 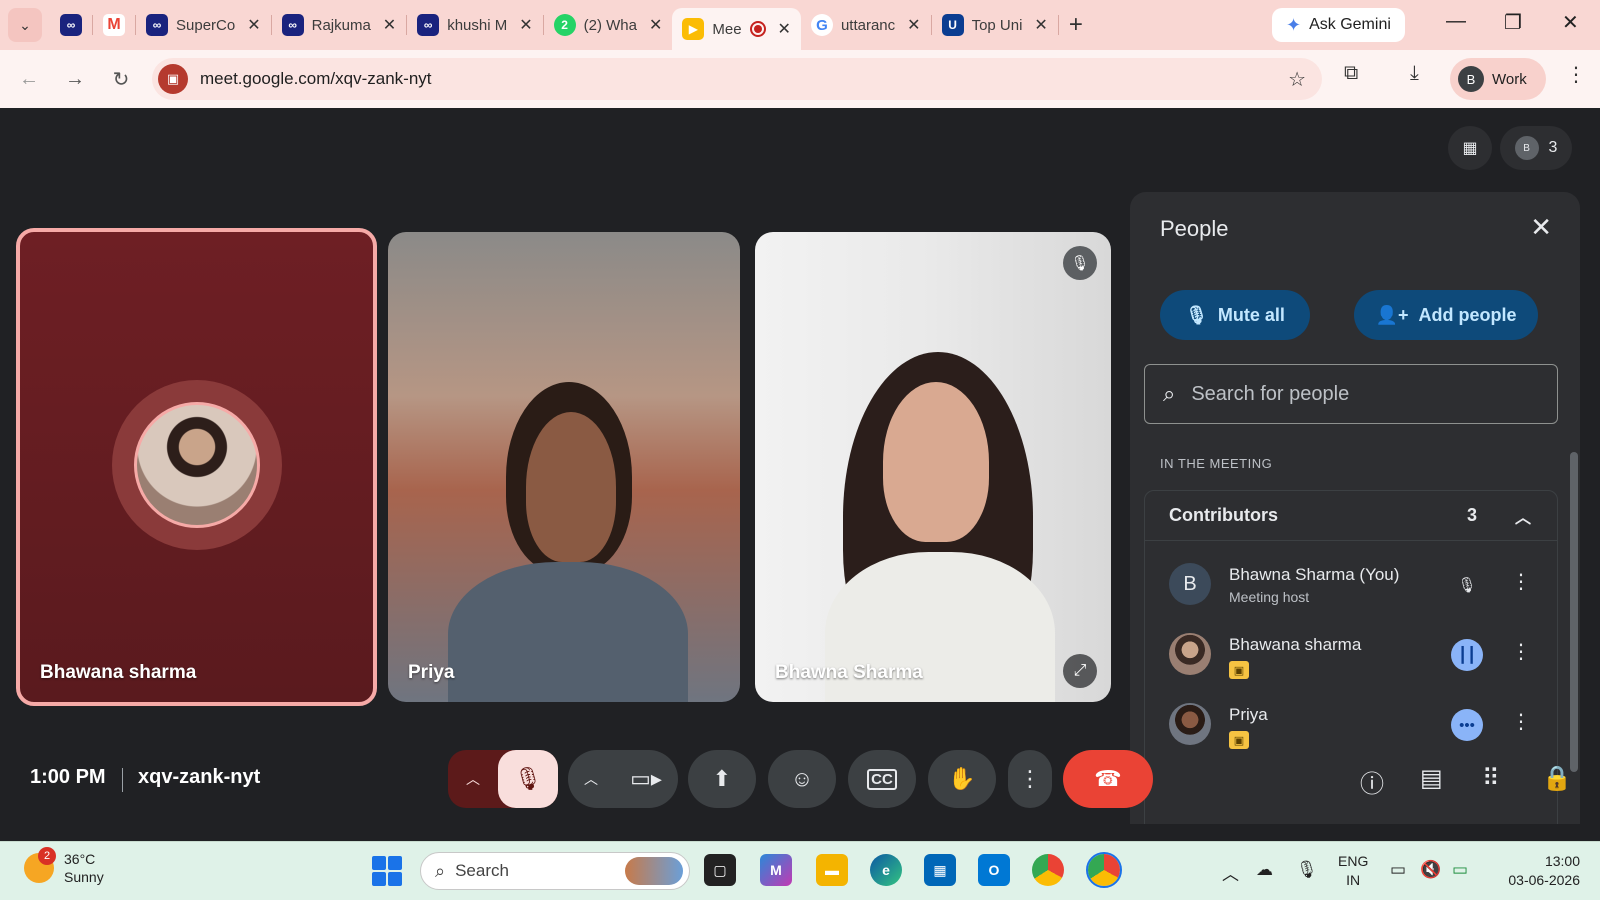 What do you see at coordinates (25, 25) in the screenshot?
I see `tab-search-dropdown: ⌄` at bounding box center [25, 25].